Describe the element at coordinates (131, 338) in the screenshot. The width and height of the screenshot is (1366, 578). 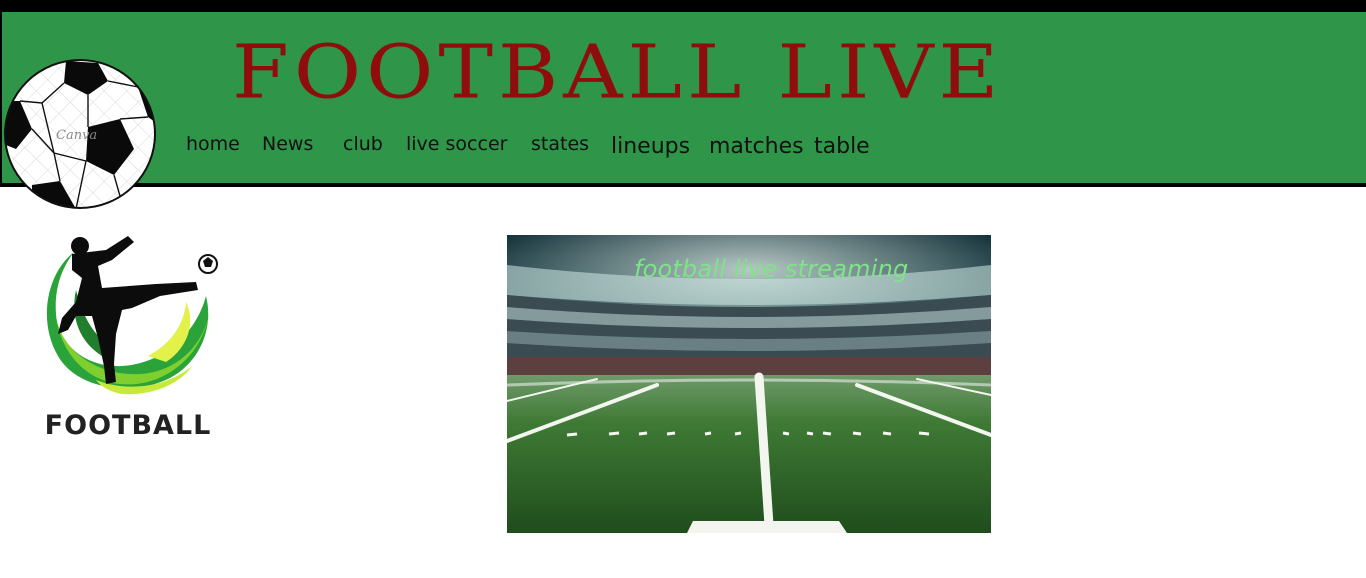
I see `football-logo: FOOTBALL` at that location.